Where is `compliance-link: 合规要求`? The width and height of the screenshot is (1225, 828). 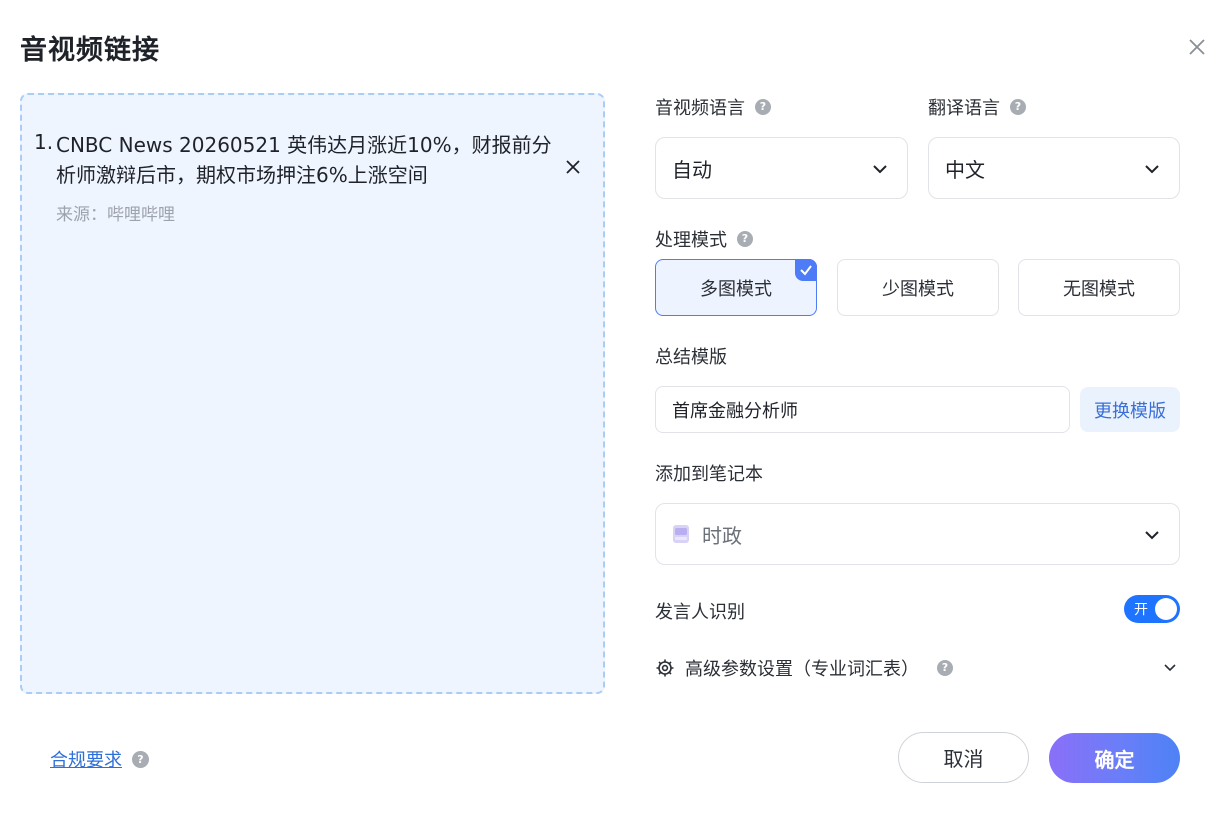 compliance-link: 合规要求 is located at coordinates (86, 759).